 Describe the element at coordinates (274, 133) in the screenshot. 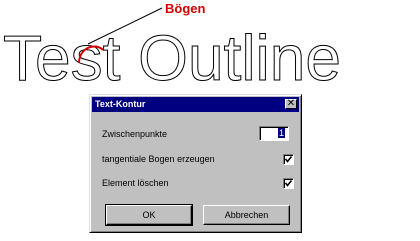

I see `intermediate-points-input: 1` at that location.